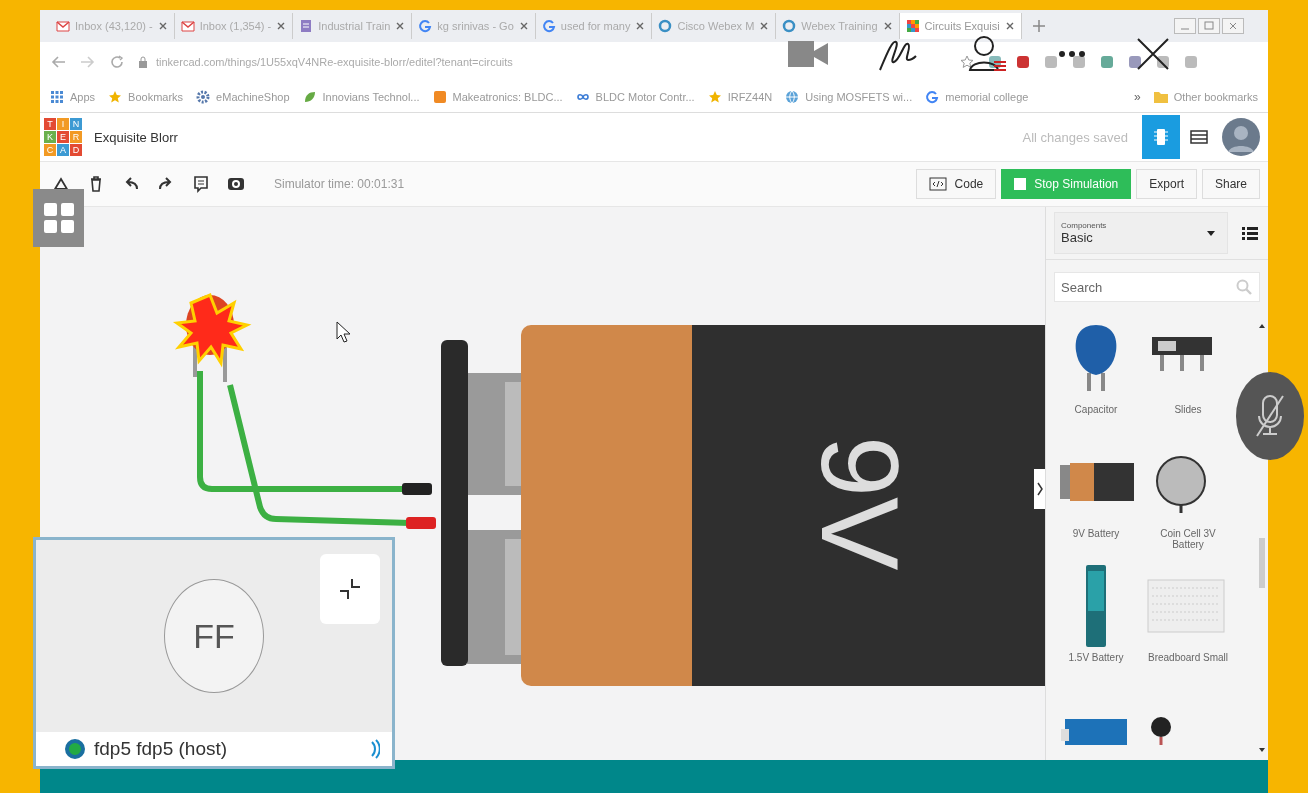  What do you see at coordinates (1075, 137) in the screenshot?
I see `save-status: All changes saved` at bounding box center [1075, 137].